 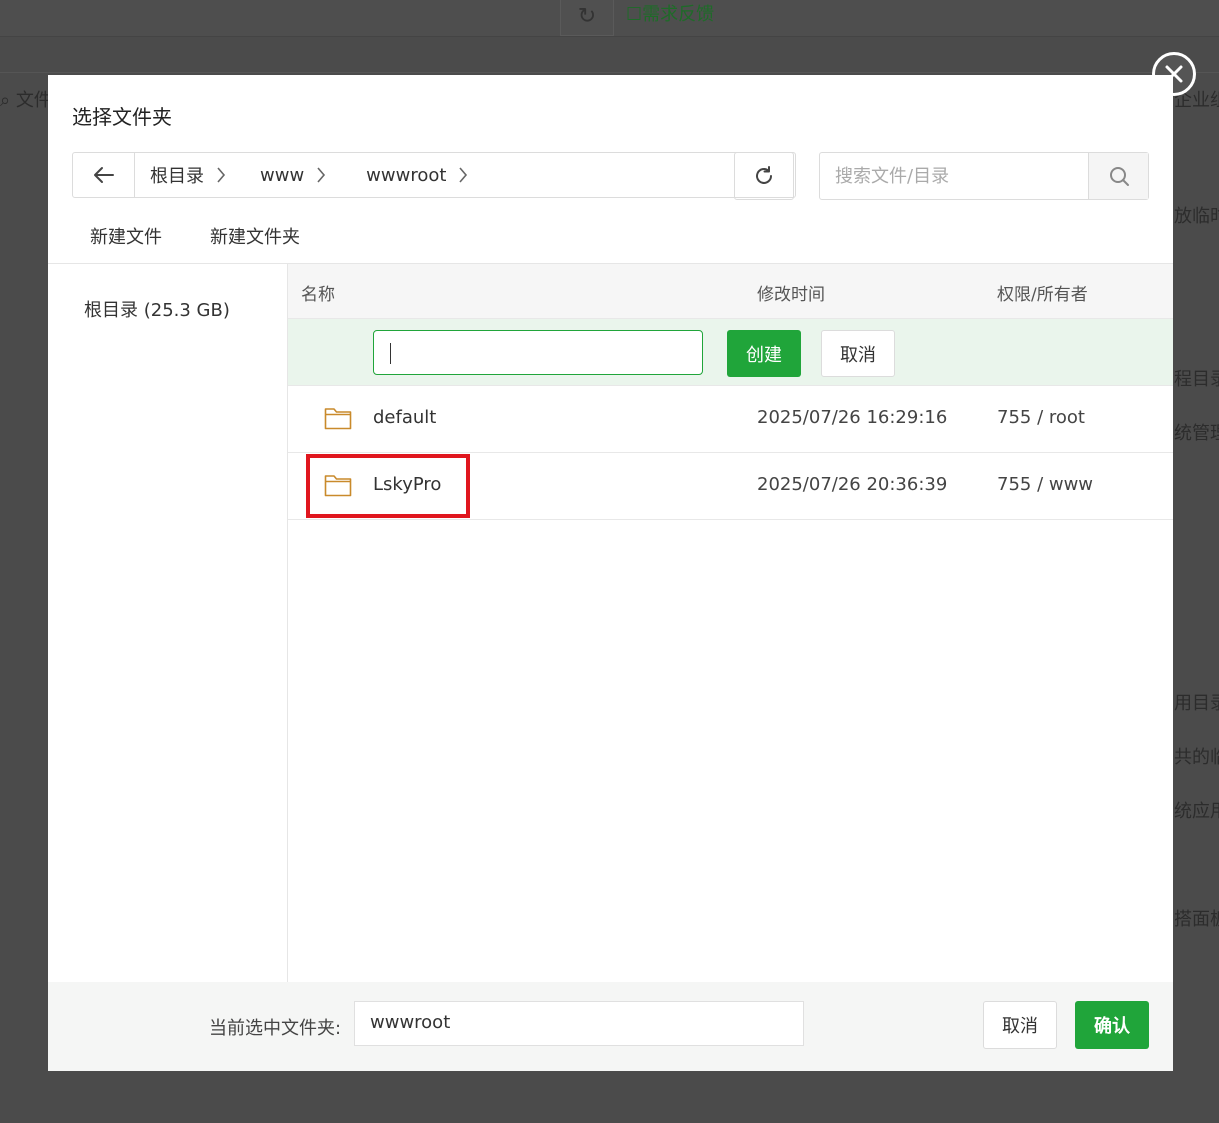 What do you see at coordinates (587, 18) in the screenshot?
I see `background-refresh-icon: ↻` at bounding box center [587, 18].